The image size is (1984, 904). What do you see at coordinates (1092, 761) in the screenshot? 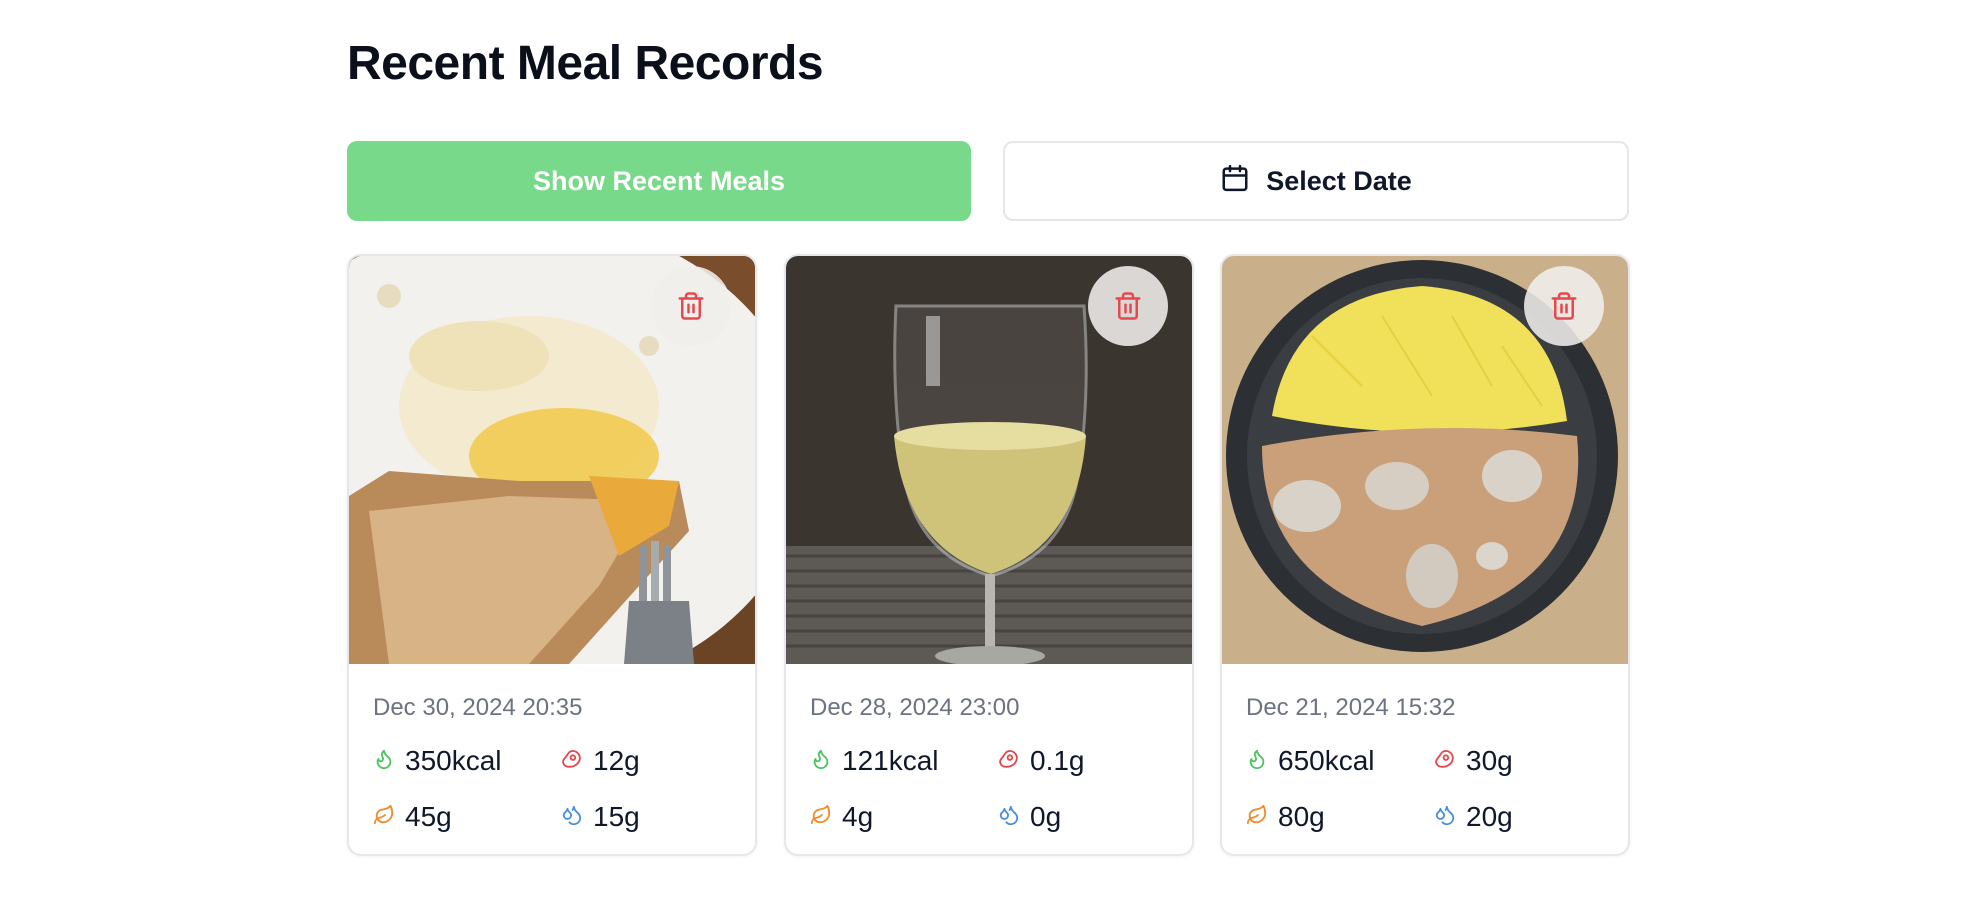
I see `protein-stat: 0.1g` at bounding box center [1092, 761].